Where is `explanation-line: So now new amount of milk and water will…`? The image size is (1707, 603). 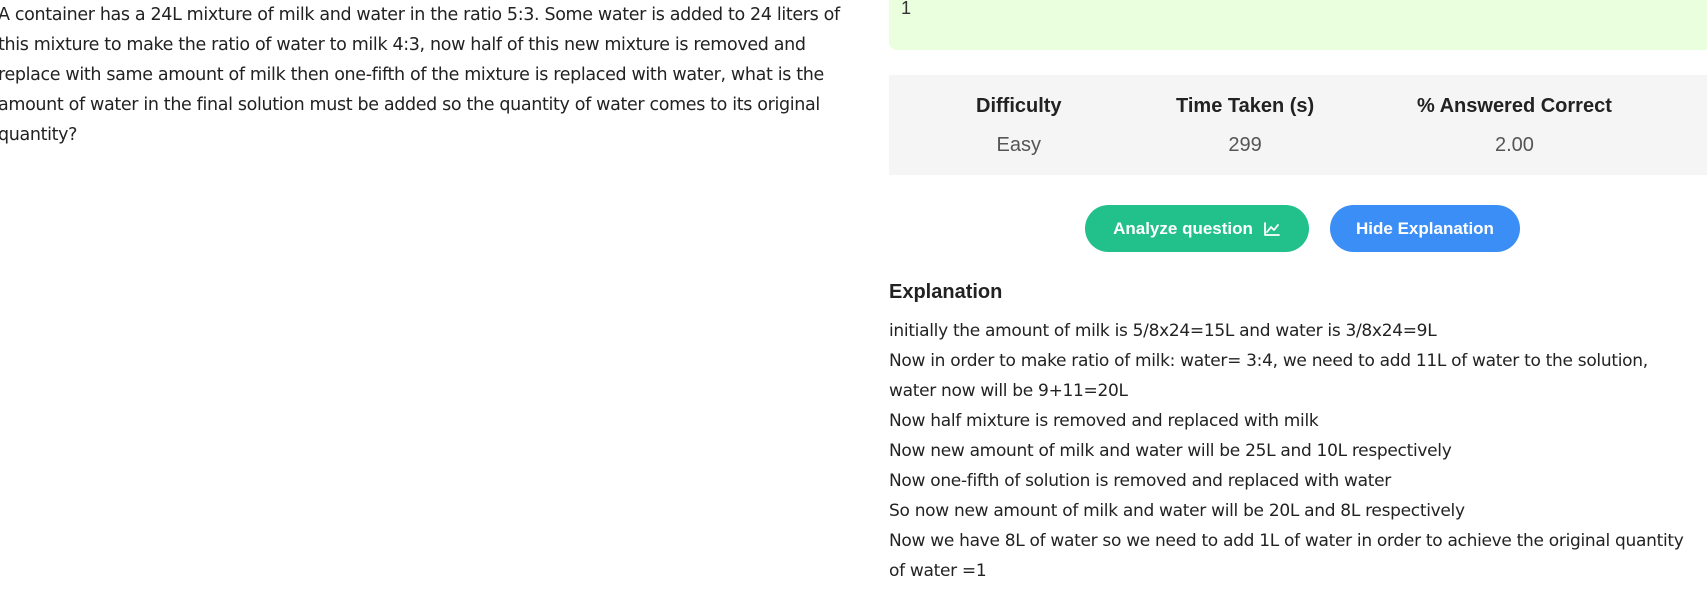 explanation-line: So now new amount of milk and water will… is located at coordinates (1177, 511).